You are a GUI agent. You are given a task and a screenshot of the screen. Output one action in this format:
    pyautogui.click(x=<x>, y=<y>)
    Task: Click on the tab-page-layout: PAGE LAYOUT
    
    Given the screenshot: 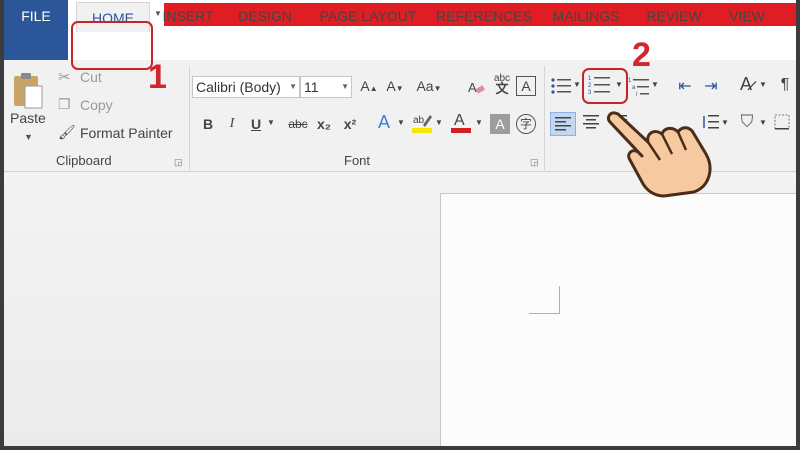 What is the action you would take?
    pyautogui.click(x=368, y=16)
    